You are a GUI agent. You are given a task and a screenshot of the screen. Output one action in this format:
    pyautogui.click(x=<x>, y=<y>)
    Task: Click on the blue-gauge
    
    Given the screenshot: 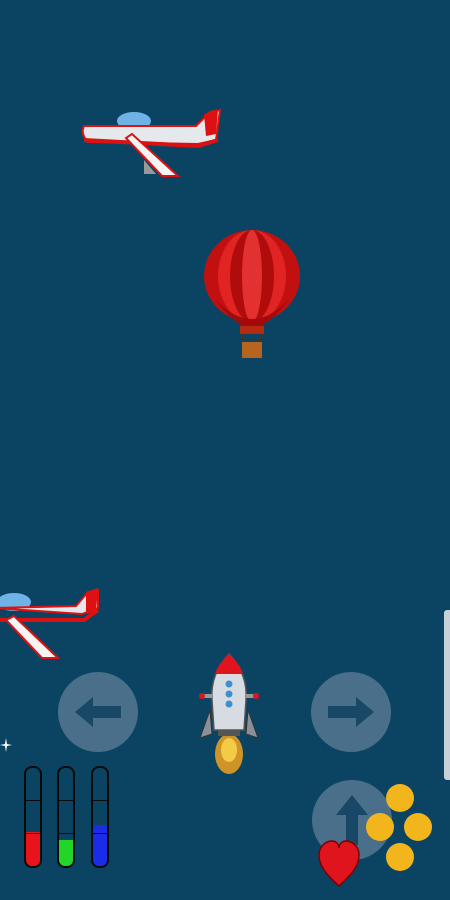 What is the action you would take?
    pyautogui.click(x=100, y=817)
    